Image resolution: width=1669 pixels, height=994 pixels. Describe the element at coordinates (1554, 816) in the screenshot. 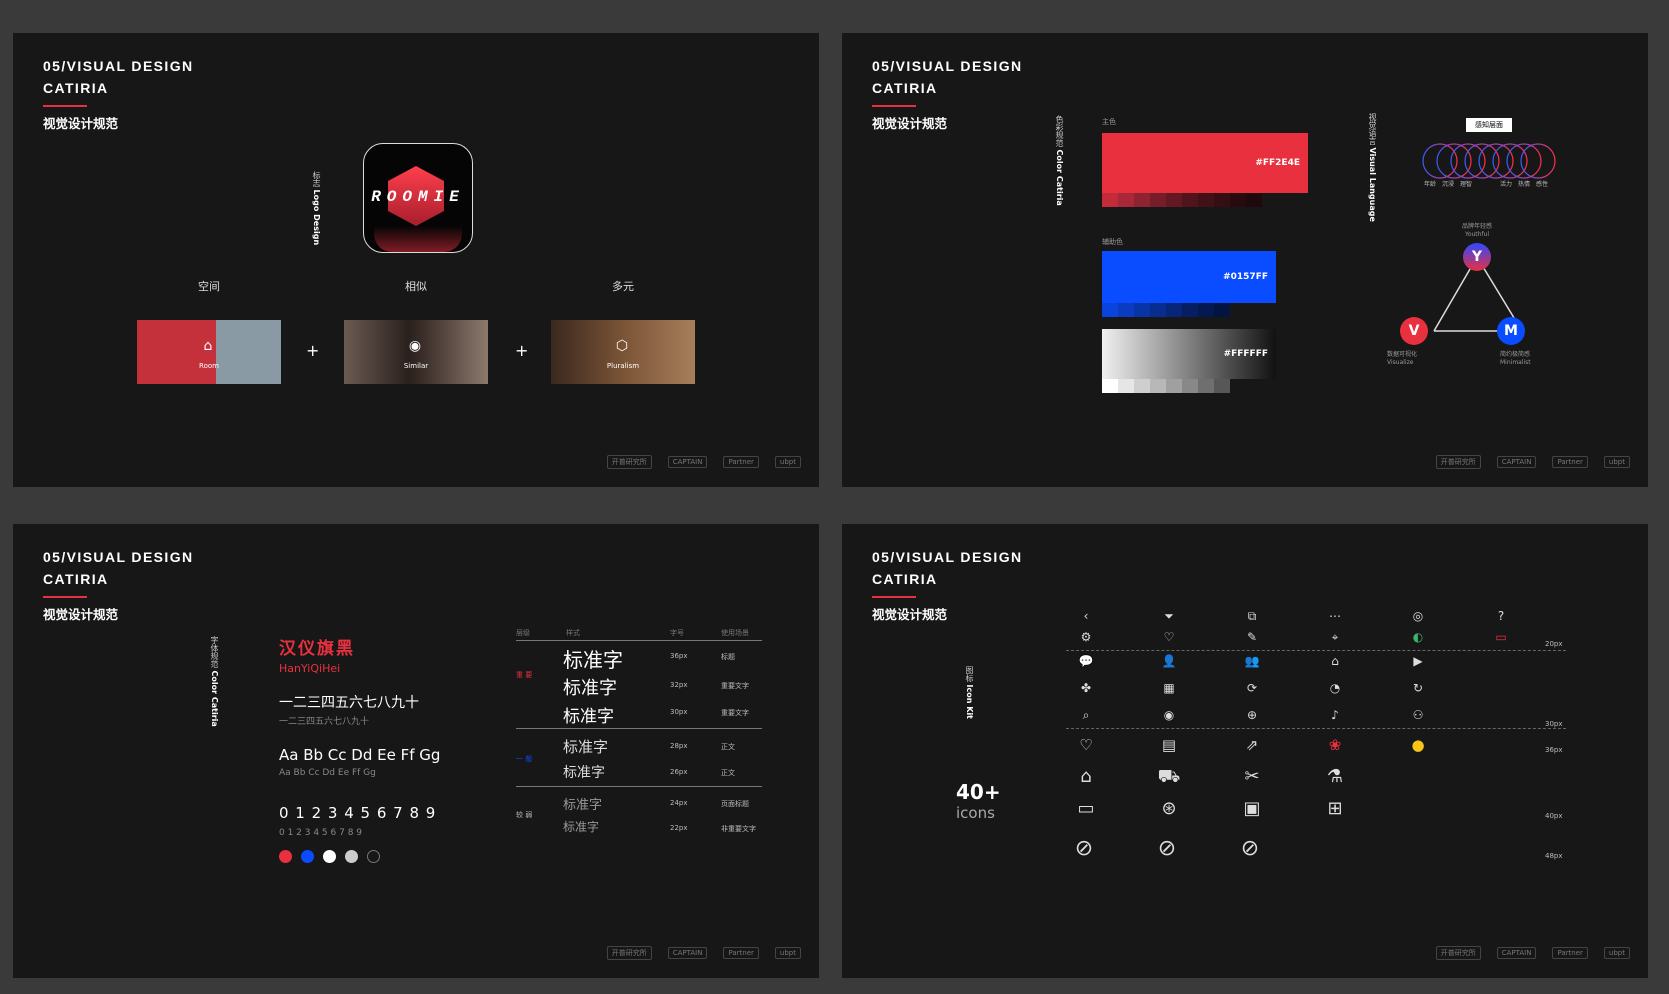

I see `size-40: 40px` at that location.